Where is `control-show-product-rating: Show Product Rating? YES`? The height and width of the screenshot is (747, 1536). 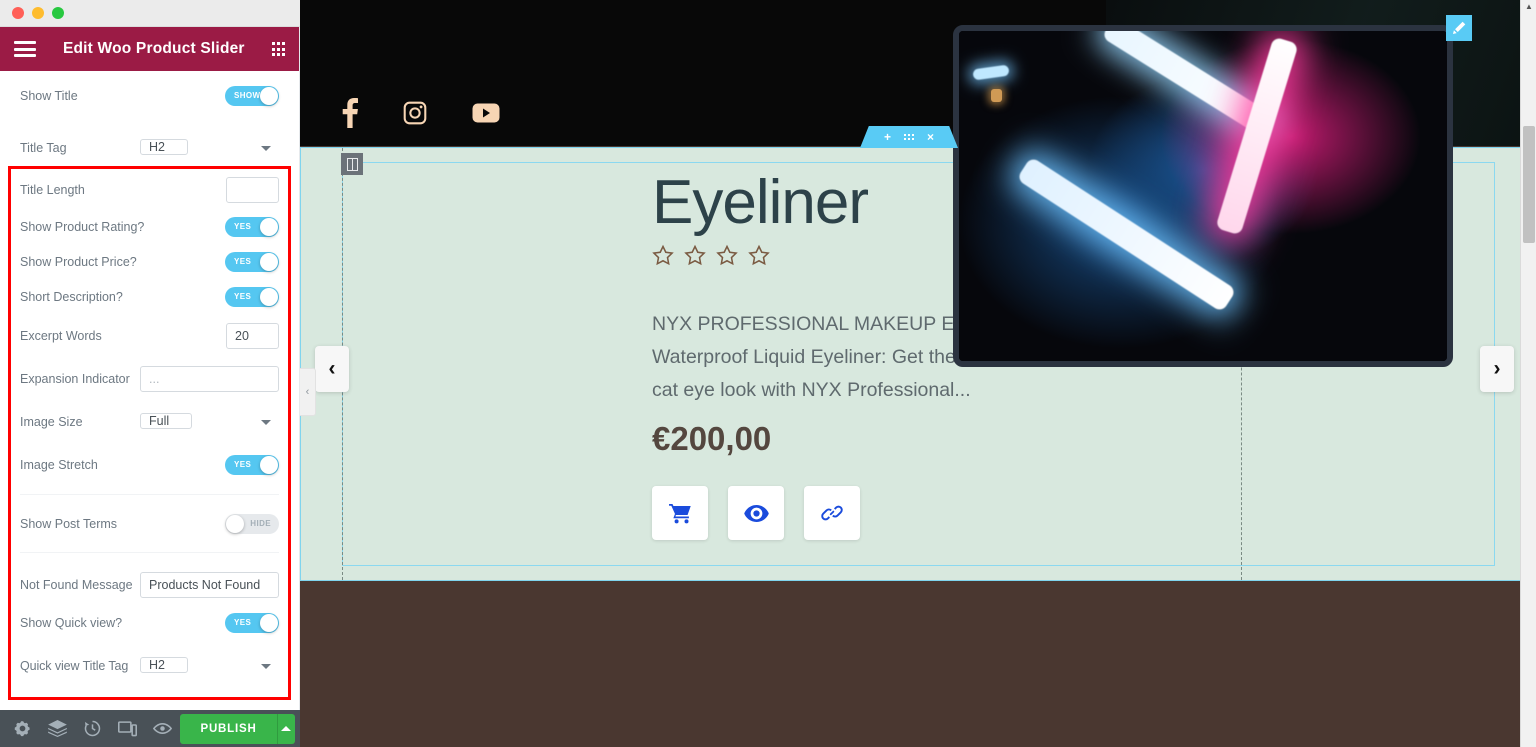
control-show-product-rating: Show Product Rating? YES is located at coordinates (149, 226).